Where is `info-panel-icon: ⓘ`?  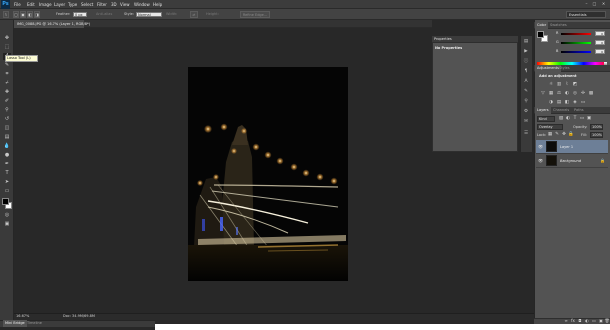
info-panel-icon: ⓘ is located at coordinates (526, 61).